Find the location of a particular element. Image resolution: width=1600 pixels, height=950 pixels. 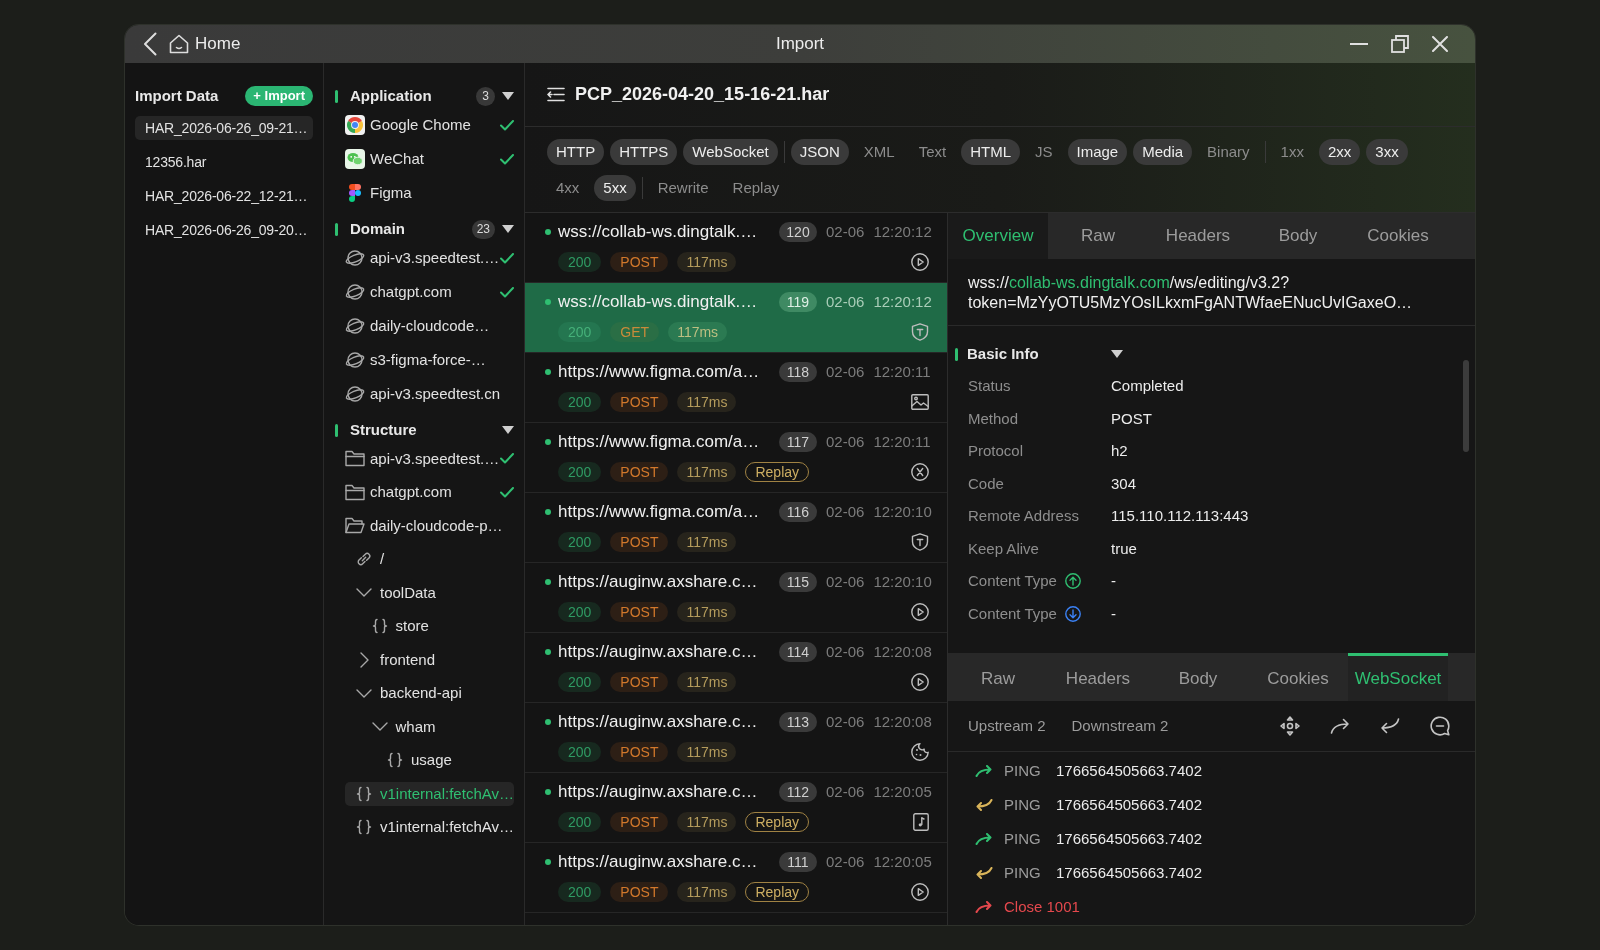

filter-chip: 4xx is located at coordinates (568, 188).